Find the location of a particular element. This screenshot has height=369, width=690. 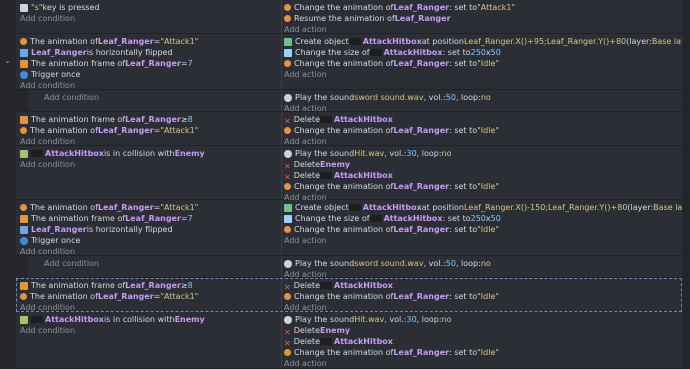

condition: "s" key is pressed is located at coordinates (149, 7).